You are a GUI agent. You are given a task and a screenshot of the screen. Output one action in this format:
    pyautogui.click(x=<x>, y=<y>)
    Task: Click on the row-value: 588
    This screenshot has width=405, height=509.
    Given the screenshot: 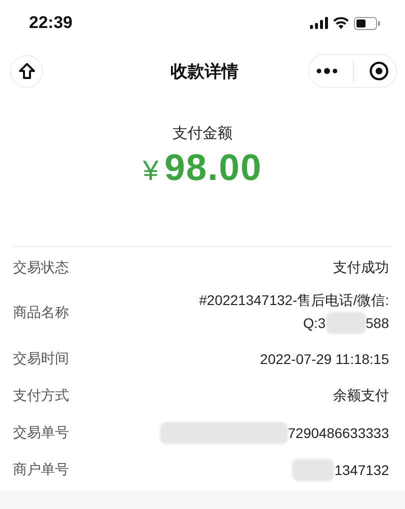 What is the action you would take?
    pyautogui.click(x=377, y=323)
    